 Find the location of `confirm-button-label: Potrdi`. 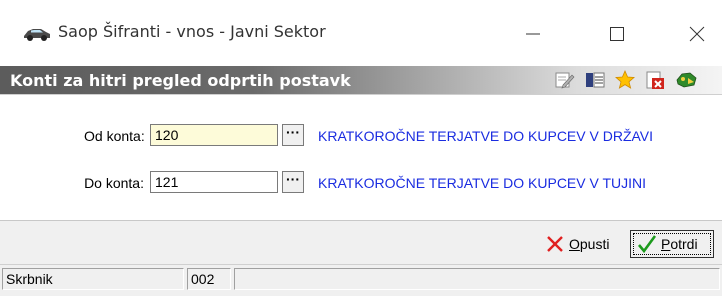

confirm-button-label: Potrdi is located at coordinates (679, 244).